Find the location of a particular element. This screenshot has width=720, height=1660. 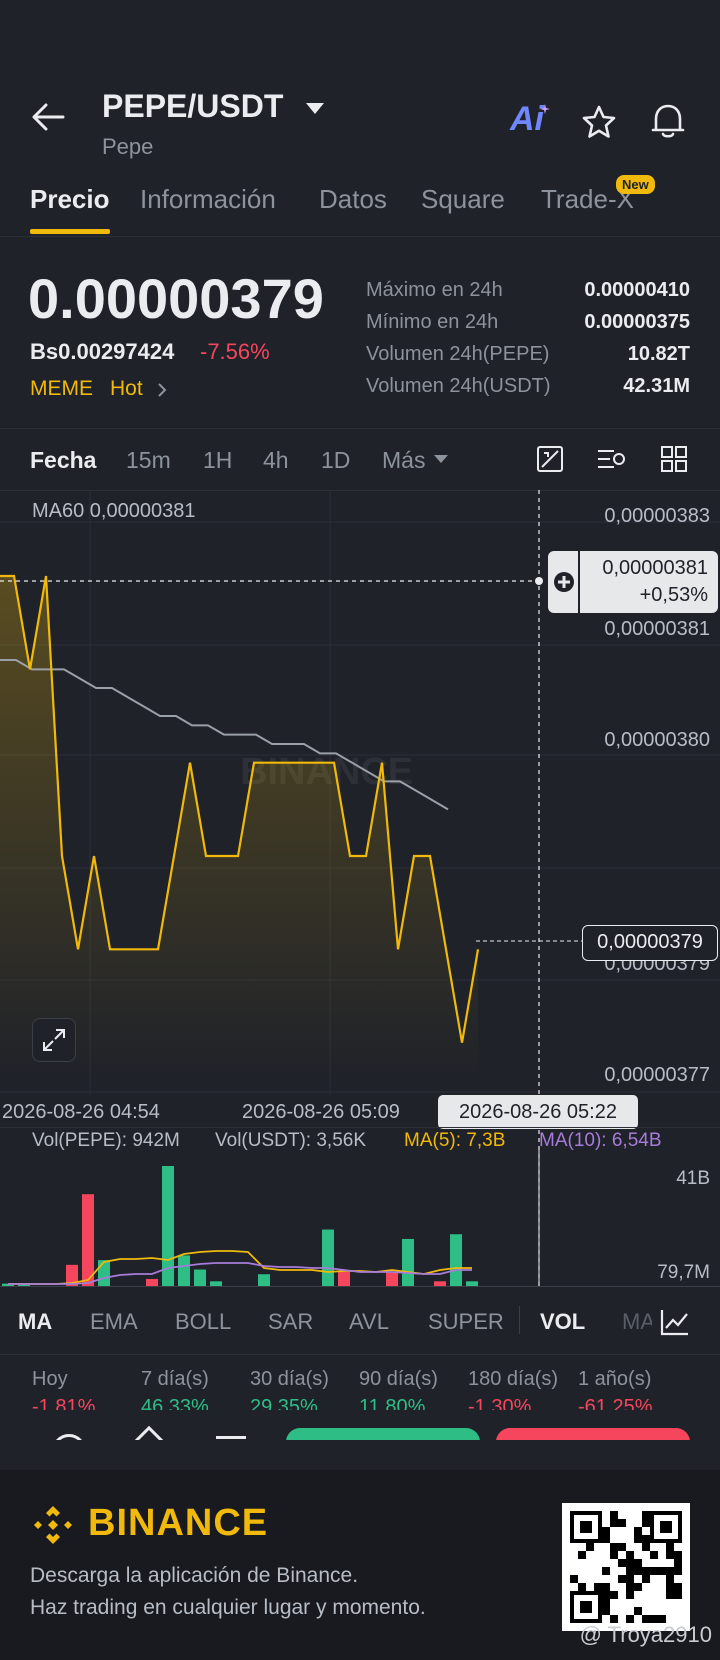

indicator-tab-boll: BOLL is located at coordinates (203, 1322).